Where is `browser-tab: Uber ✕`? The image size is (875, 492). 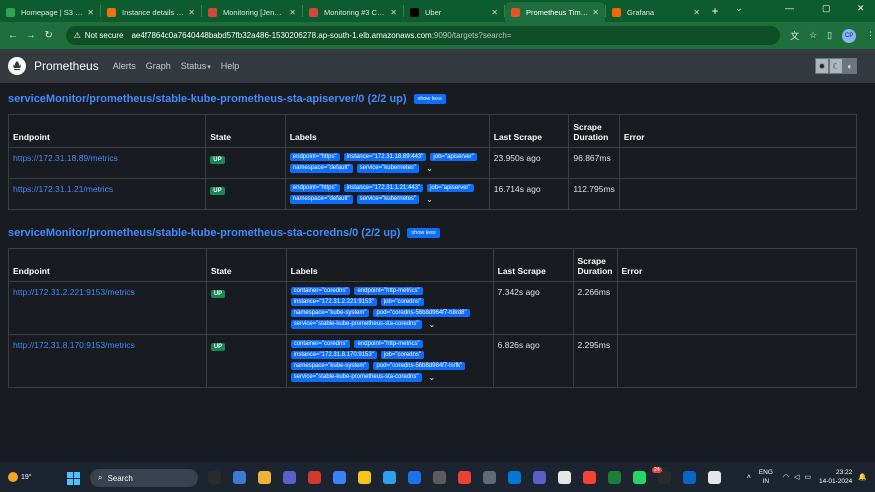 browser-tab: Uber ✕ is located at coordinates (454, 12).